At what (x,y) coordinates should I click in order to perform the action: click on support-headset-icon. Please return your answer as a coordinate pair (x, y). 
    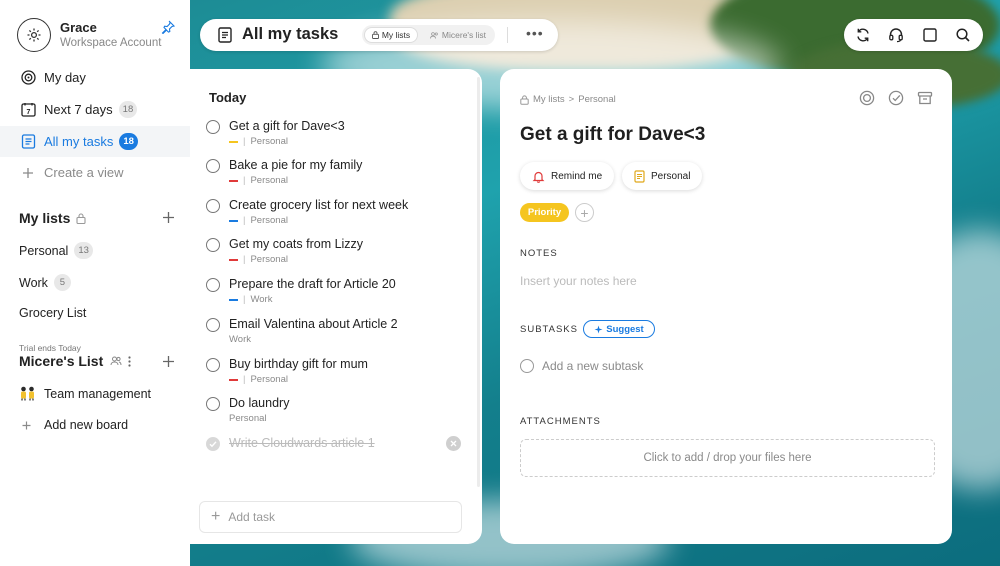
    Looking at the image, I should click on (896, 35).